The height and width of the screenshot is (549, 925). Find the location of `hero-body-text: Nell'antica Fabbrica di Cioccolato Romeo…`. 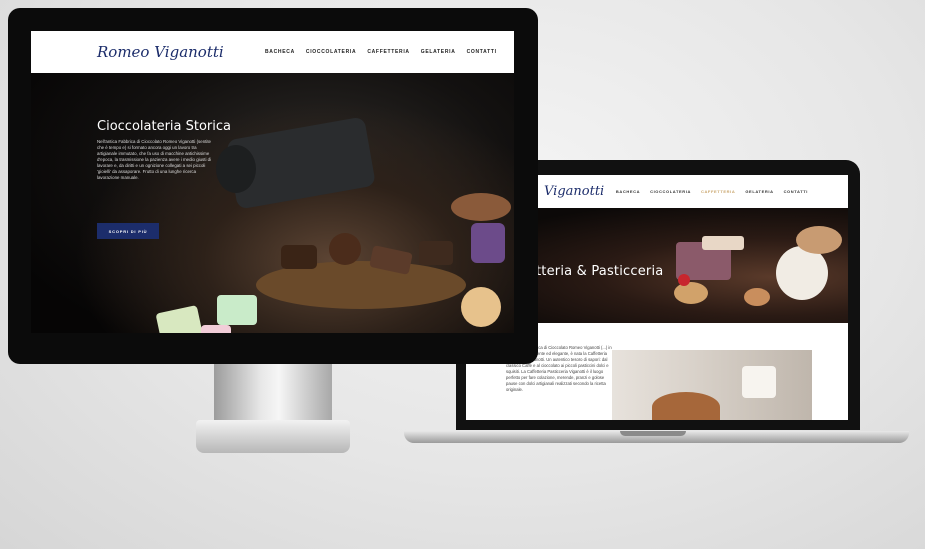

hero-body-text: Nell'antica Fabbrica di Cioccolato Romeo… is located at coordinates (154, 159).